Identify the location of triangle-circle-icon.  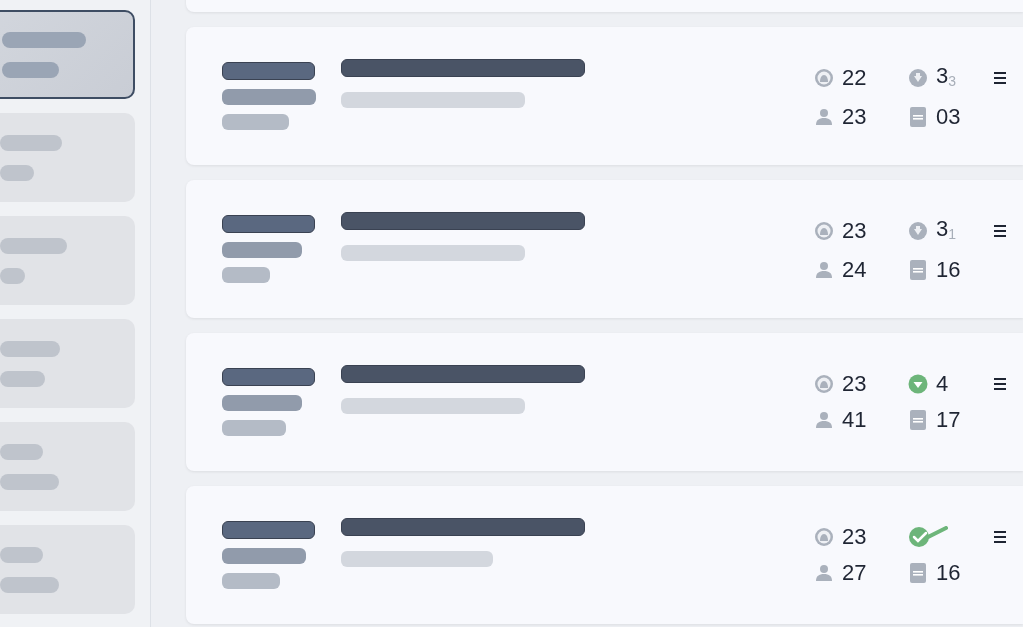
(918, 384).